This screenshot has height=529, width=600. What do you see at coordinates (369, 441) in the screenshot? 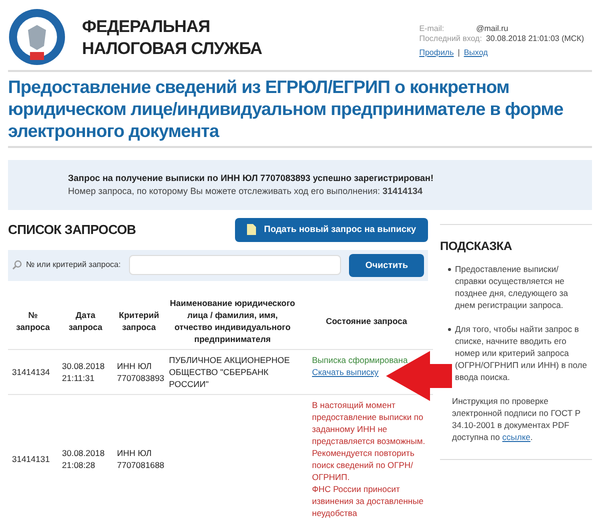
I see `status-text: В настоящий момент предоставление выписки по заданному ИНН не представляется возможным. Рекомендуется повторить поиск сведений по ОГРН/ОГРНИП.` at bounding box center [369, 441].